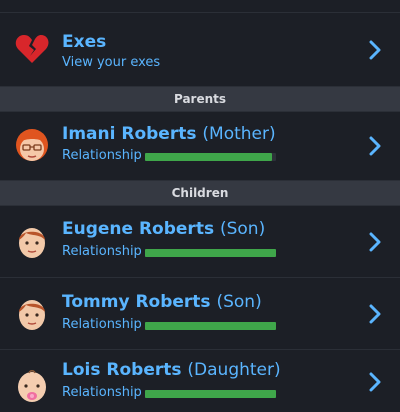 This screenshot has width=400, height=412. What do you see at coordinates (200, 99) in the screenshot?
I see `section-header-parents: Parents` at bounding box center [200, 99].